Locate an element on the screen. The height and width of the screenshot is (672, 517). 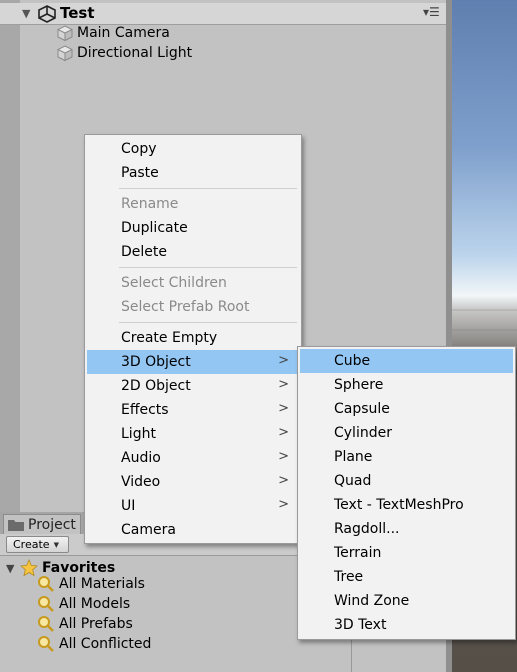
menu-item-label: Light is located at coordinates (138, 434).